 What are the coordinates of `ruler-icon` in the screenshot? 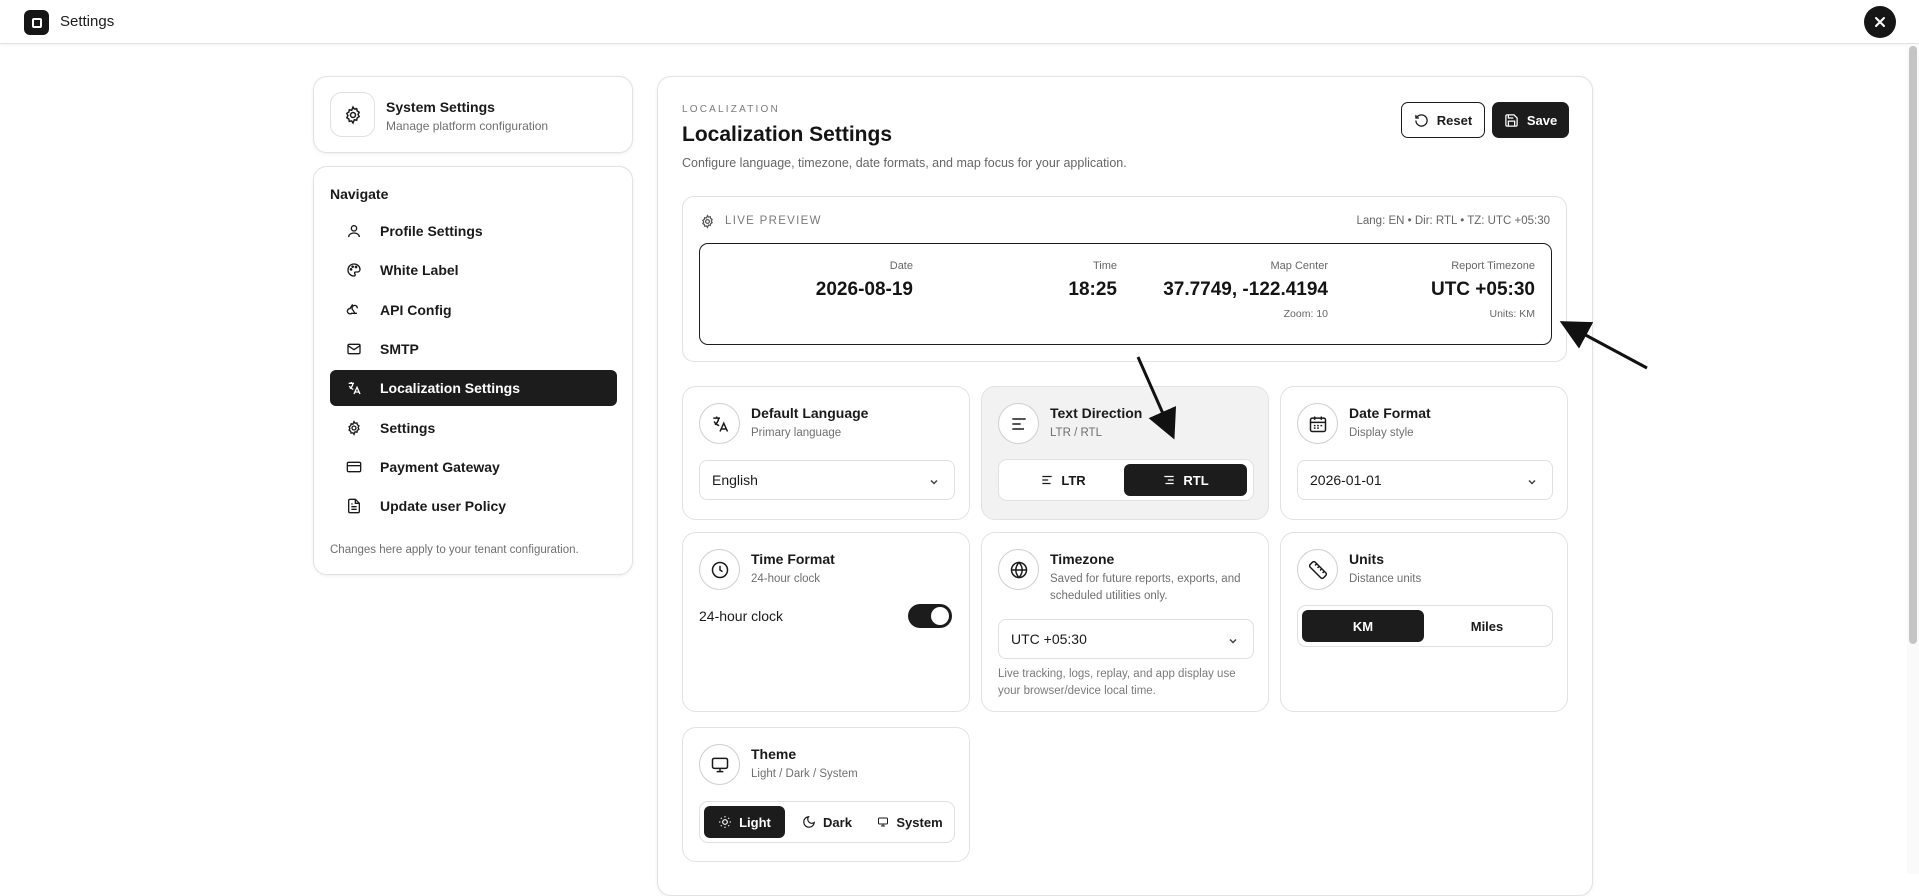 It's located at (1317, 569).